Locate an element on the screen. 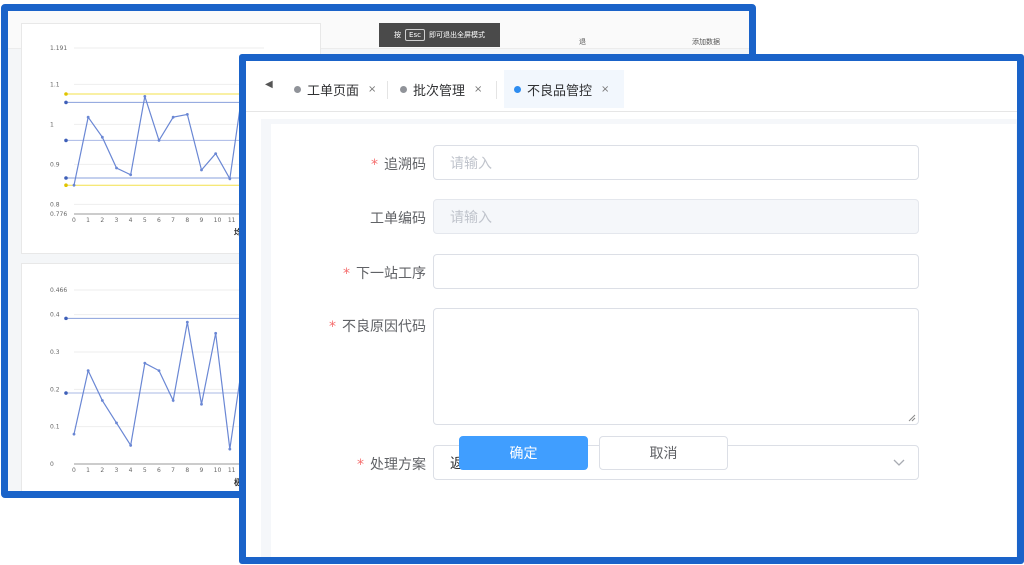 The height and width of the screenshot is (565, 1024). tab-active-dot-icon is located at coordinates (517, 89).